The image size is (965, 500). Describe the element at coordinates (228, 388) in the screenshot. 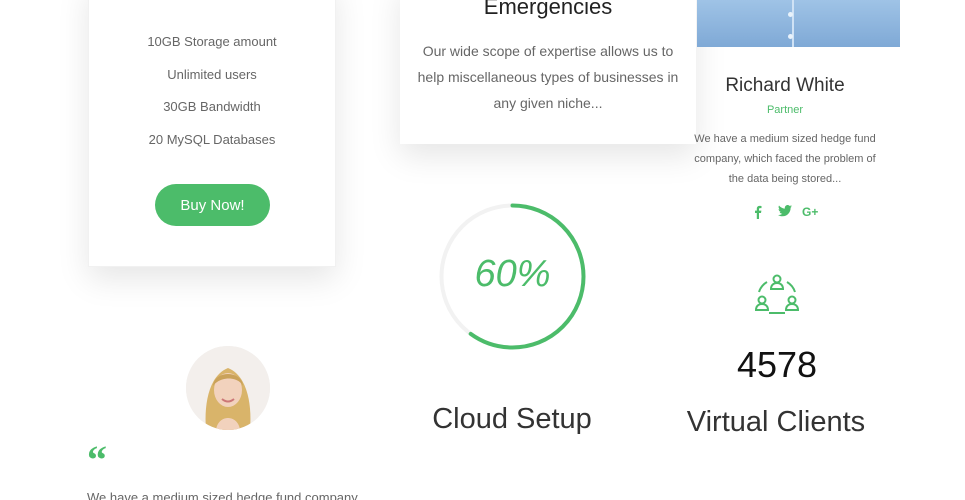

I see `avatar` at that location.